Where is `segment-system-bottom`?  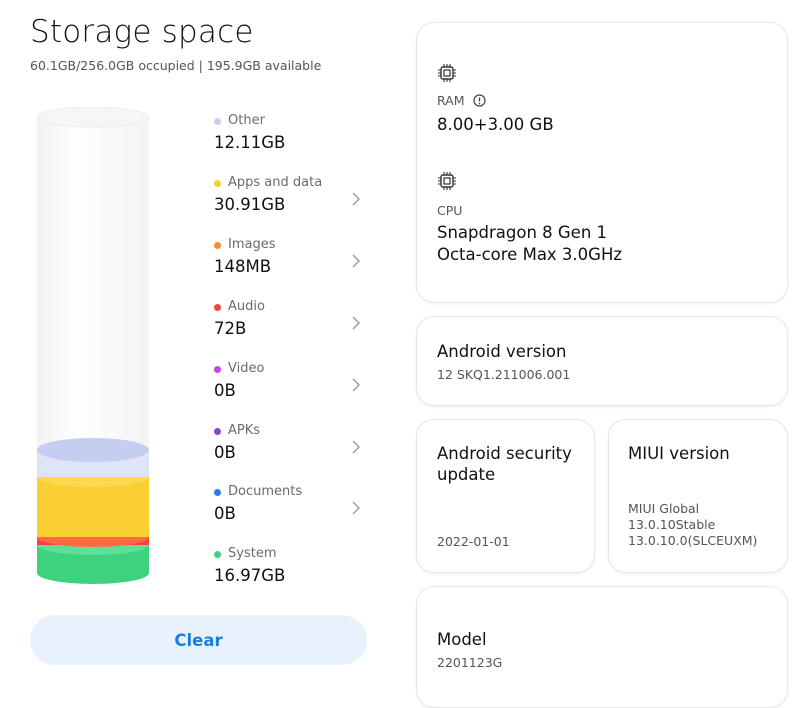
segment-system-bottom is located at coordinates (93, 573).